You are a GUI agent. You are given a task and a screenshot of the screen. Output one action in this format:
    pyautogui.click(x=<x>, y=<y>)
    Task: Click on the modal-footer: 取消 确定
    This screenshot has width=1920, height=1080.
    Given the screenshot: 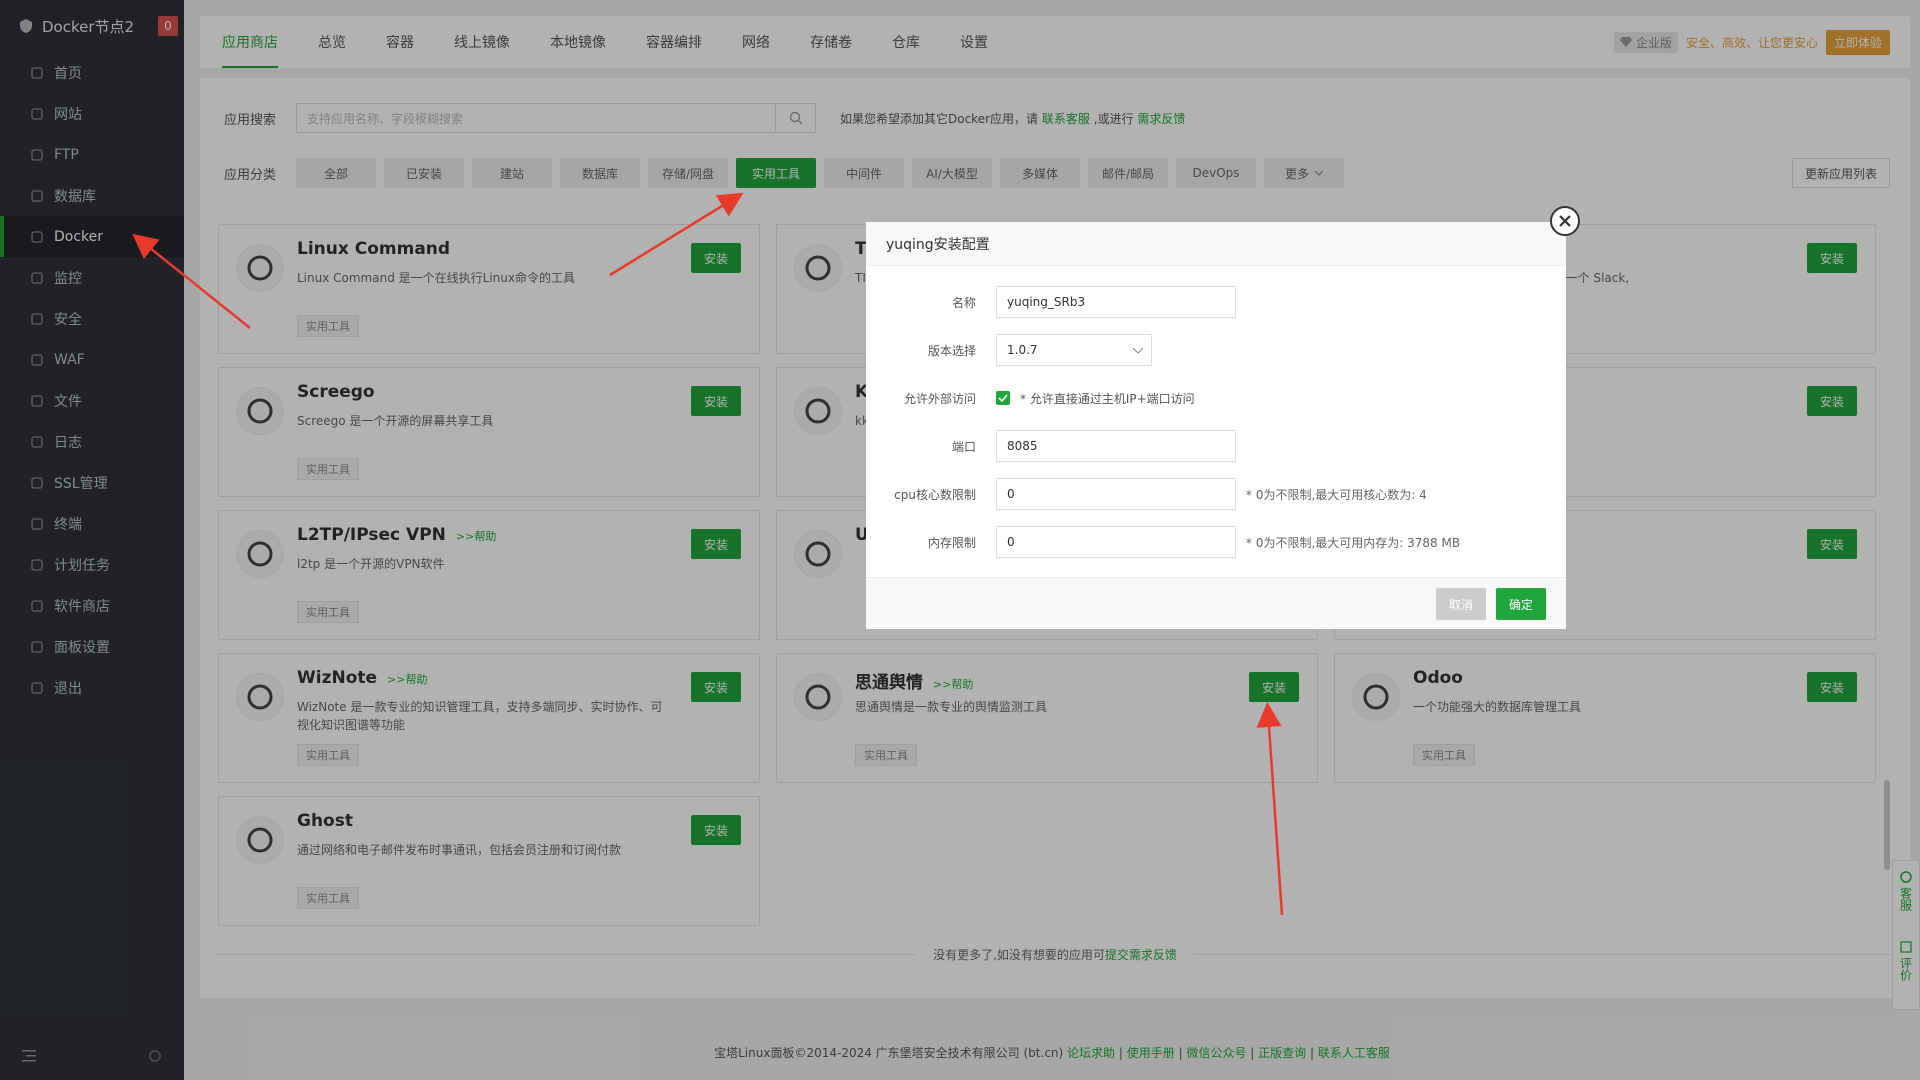 What is the action you would take?
    pyautogui.click(x=1216, y=603)
    